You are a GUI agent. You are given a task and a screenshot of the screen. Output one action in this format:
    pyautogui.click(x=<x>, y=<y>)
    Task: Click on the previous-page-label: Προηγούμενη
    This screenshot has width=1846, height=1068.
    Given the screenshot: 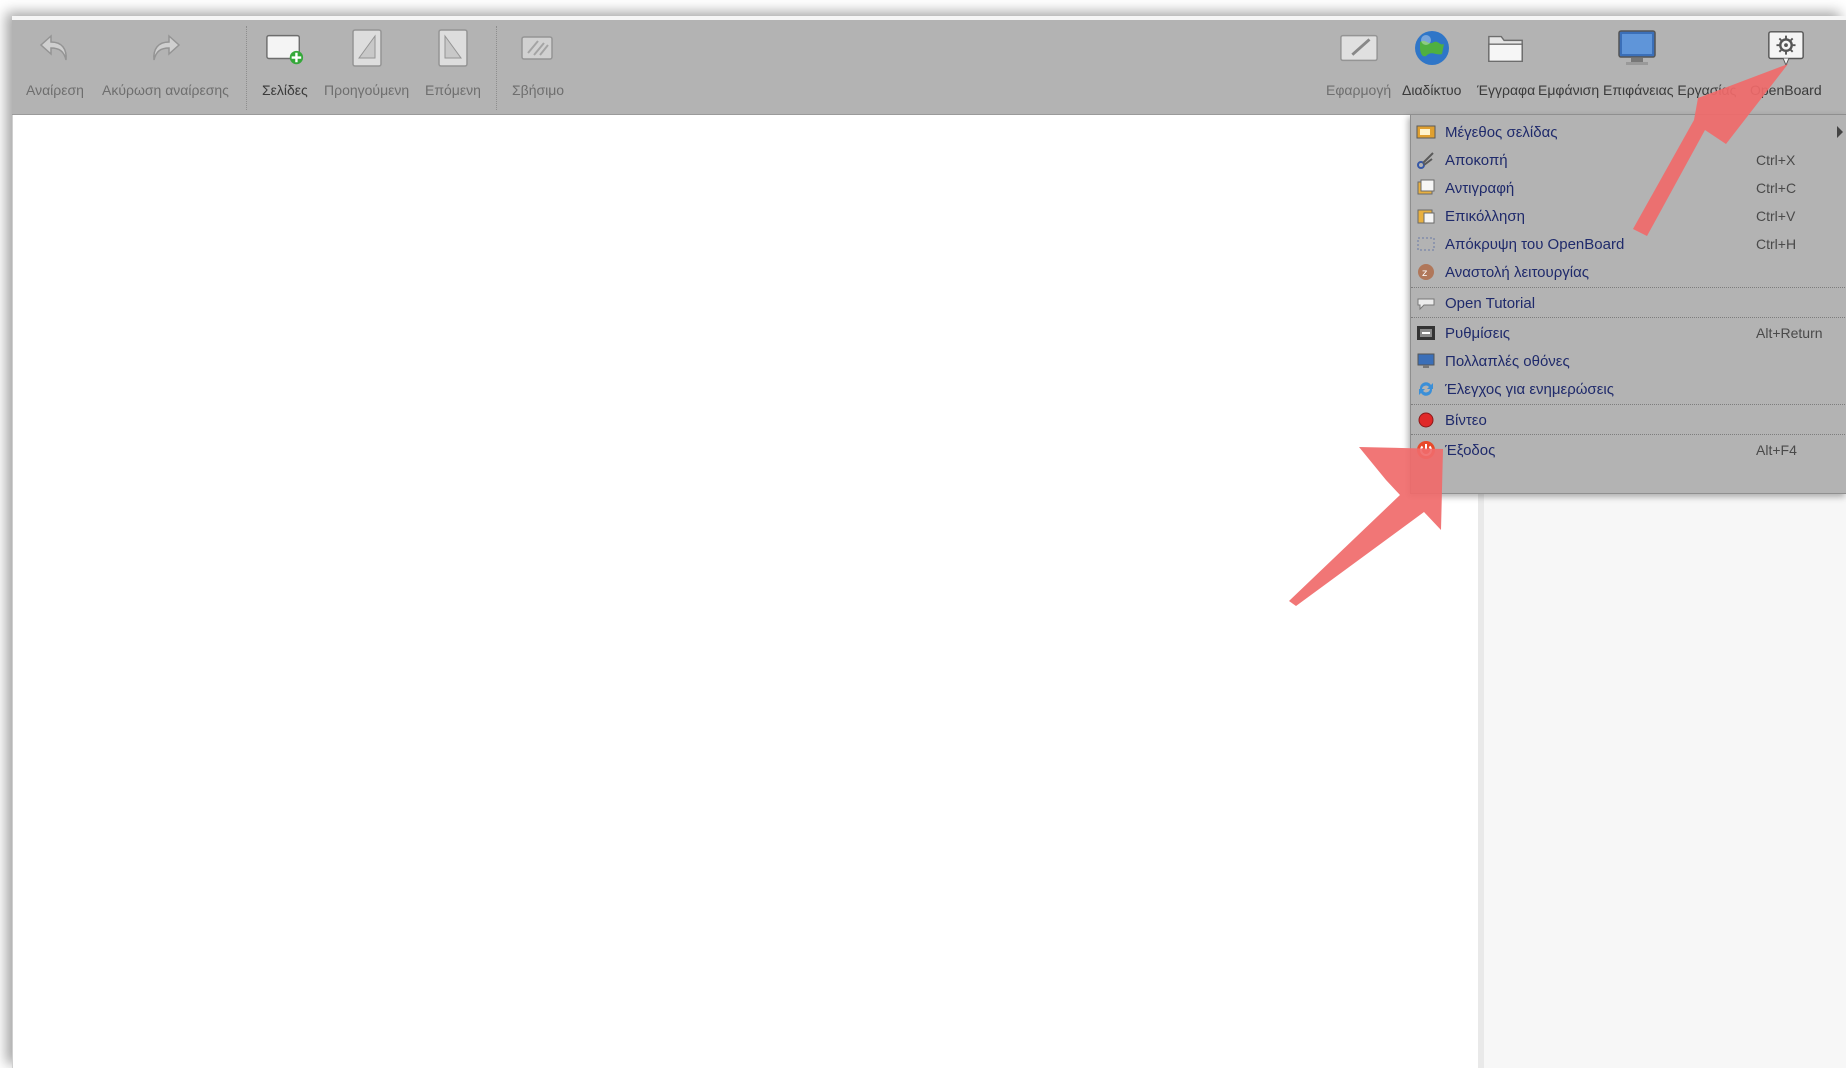 What is the action you would take?
    pyautogui.click(x=367, y=90)
    